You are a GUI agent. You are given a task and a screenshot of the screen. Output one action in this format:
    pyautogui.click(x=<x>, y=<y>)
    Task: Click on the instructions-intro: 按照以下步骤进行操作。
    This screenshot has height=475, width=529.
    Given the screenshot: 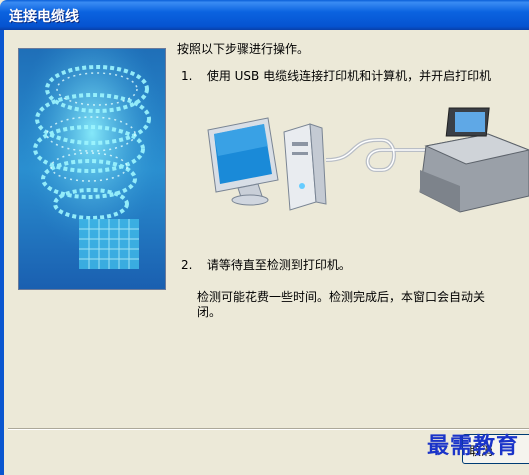 What is the action you would take?
    pyautogui.click(x=243, y=49)
    